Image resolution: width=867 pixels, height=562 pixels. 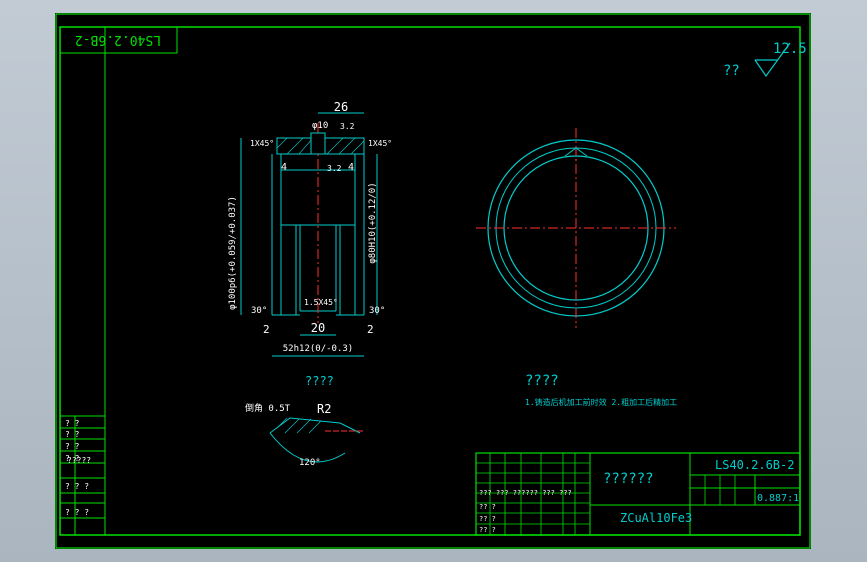 What do you see at coordinates (754, 465) in the screenshot?
I see `drawing-number: LS40.2.6B-2` at bounding box center [754, 465].